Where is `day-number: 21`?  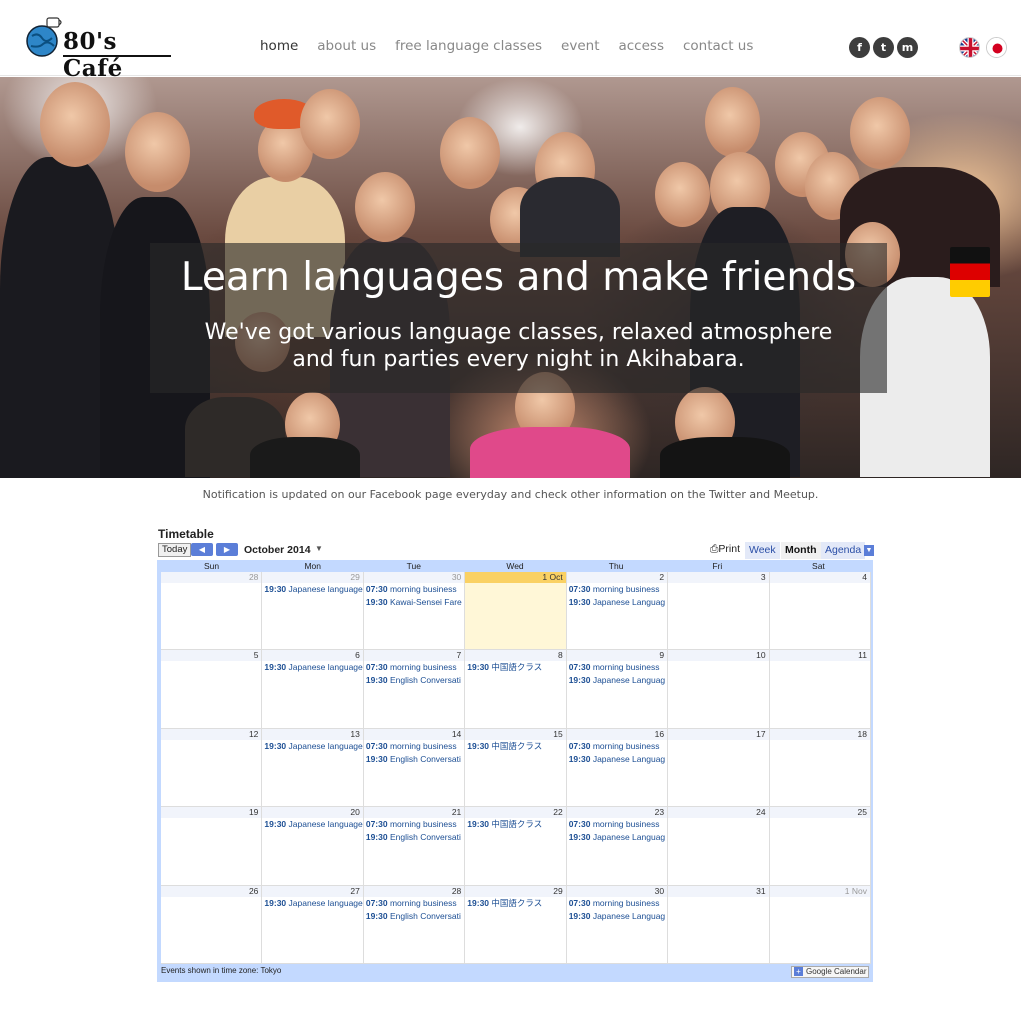 day-number: 21 is located at coordinates (414, 813).